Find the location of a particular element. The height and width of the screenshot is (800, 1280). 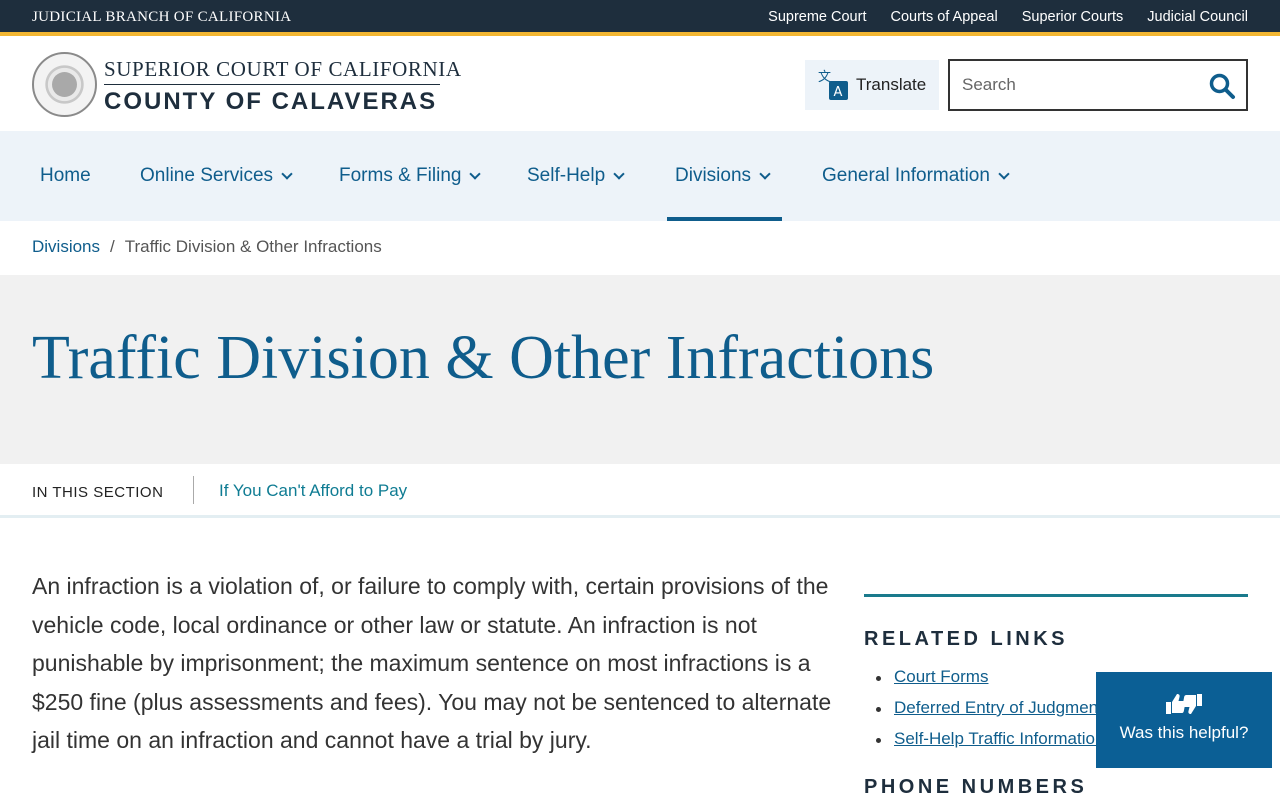

top-link-superior-courts: Superior Courts is located at coordinates (1073, 17).